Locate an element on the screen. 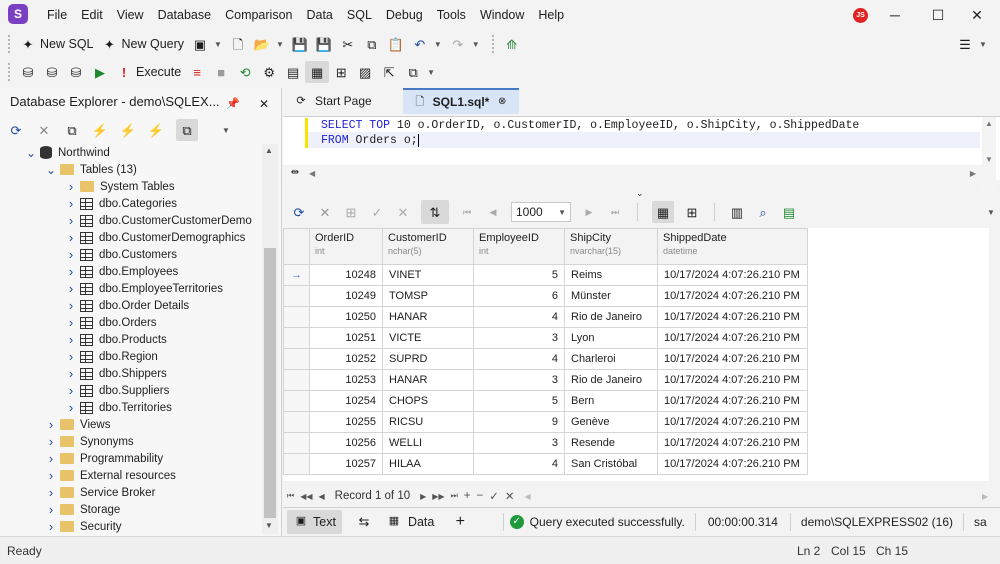 This screenshot has height=564, width=1000. editor-scrollbar: ▲ ▼ is located at coordinates (989, 157).